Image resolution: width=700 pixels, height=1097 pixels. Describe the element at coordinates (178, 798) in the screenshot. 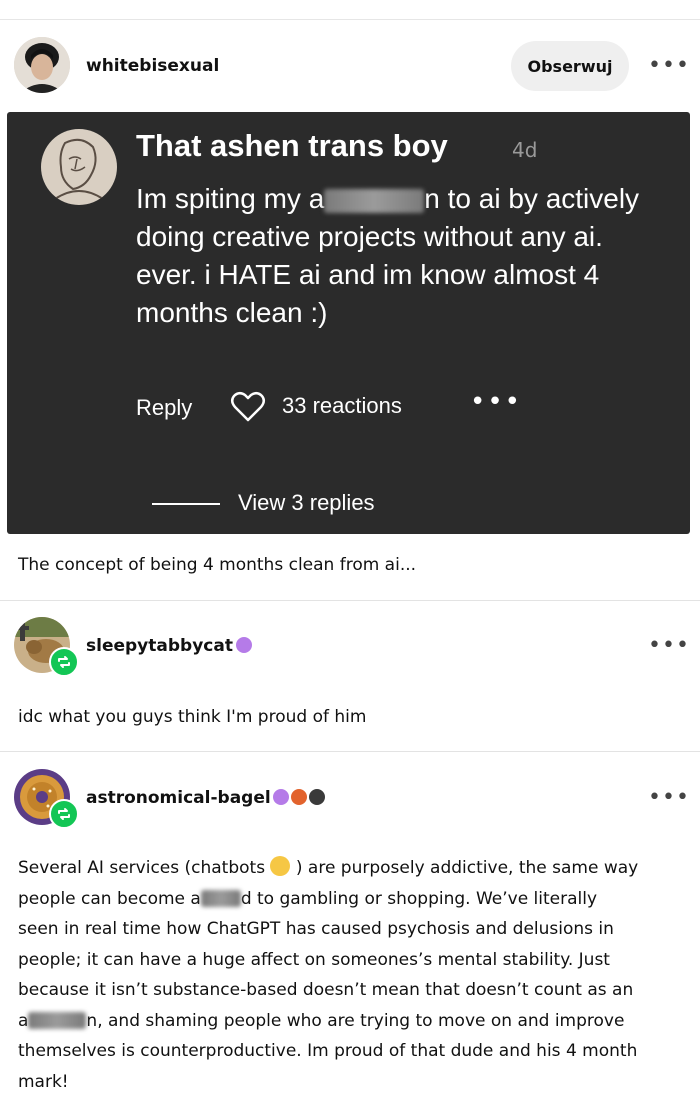

I see `reblog-username: astronomical-bagel` at that location.